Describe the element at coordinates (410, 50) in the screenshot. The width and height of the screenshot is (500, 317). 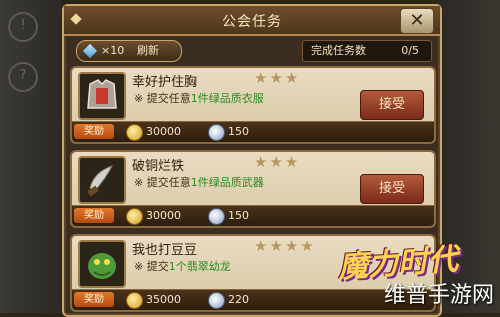
I see `progress-value: 0/5` at that location.